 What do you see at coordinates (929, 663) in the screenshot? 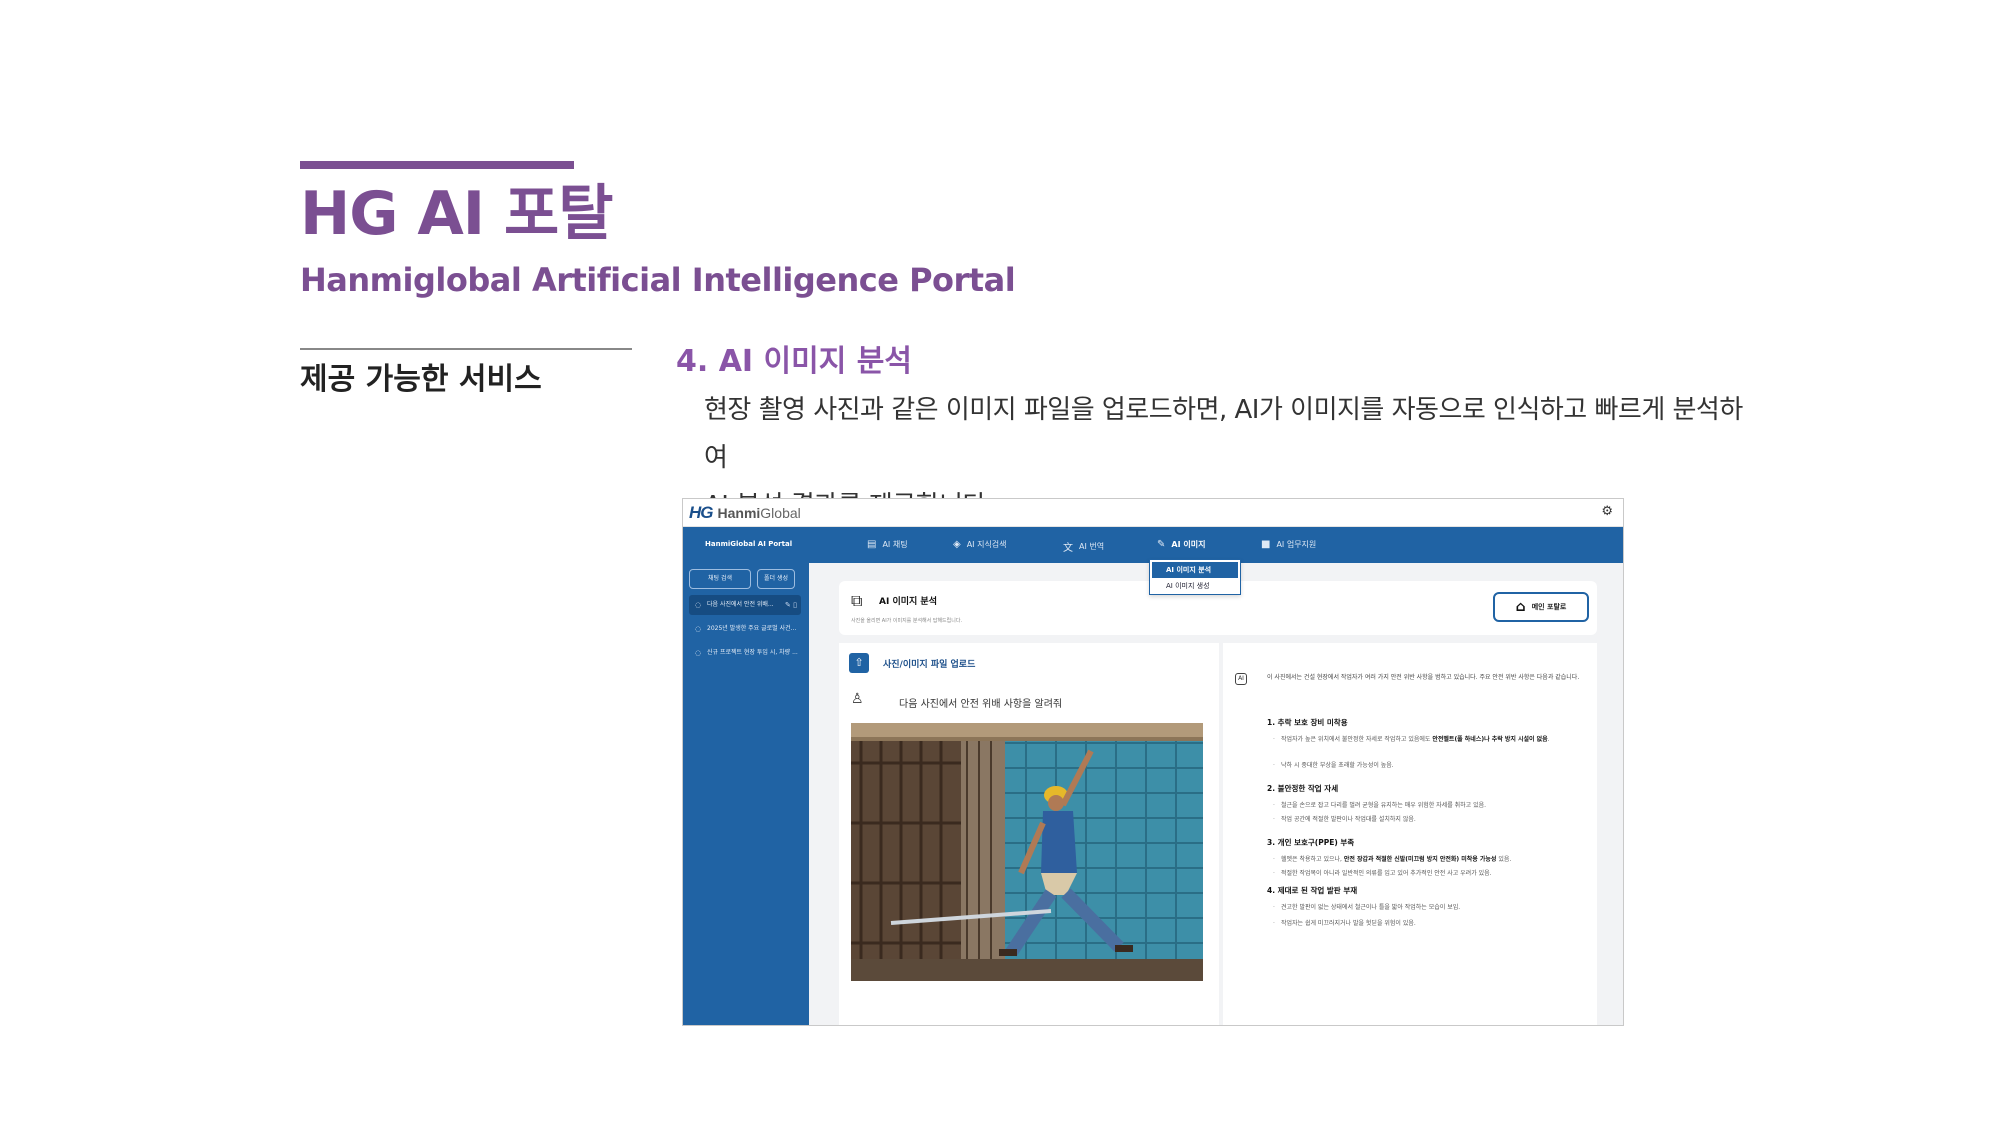
I see `upload-title: 사진/이미지 파일 업로드` at bounding box center [929, 663].